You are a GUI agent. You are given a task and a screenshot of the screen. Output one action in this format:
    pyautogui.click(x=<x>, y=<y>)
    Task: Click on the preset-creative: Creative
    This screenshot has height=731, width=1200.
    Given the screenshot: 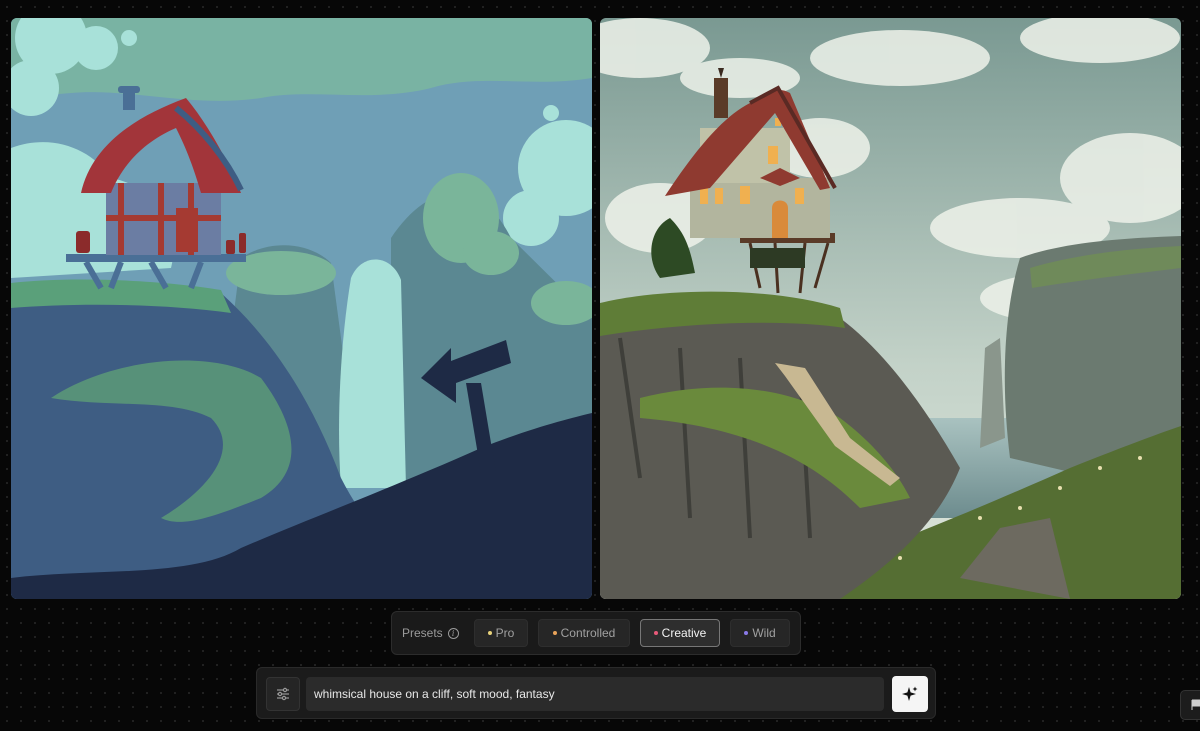 What is the action you would take?
    pyautogui.click(x=680, y=633)
    